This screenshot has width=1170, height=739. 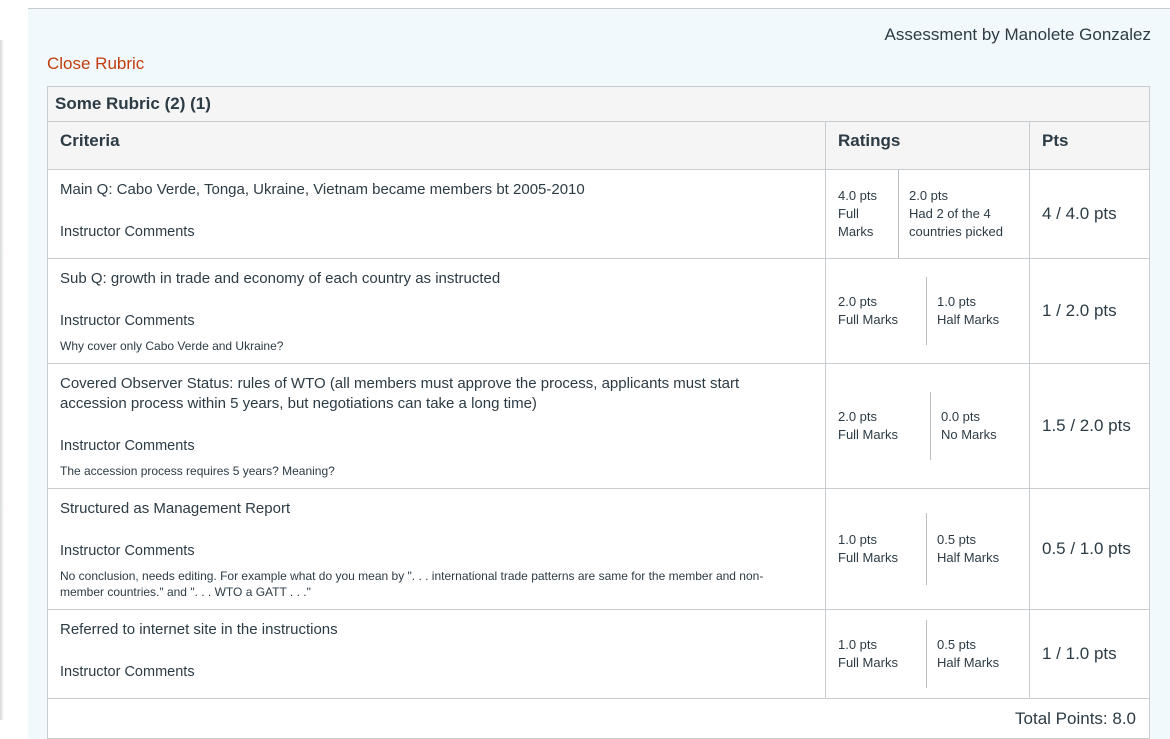 What do you see at coordinates (598, 104) in the screenshot?
I see `rubric-title: Some Rubric (2) (1)` at bounding box center [598, 104].